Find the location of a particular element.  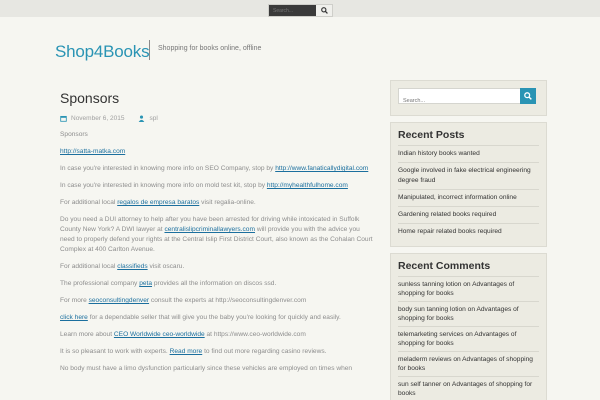

user-icon is located at coordinates (142, 118).